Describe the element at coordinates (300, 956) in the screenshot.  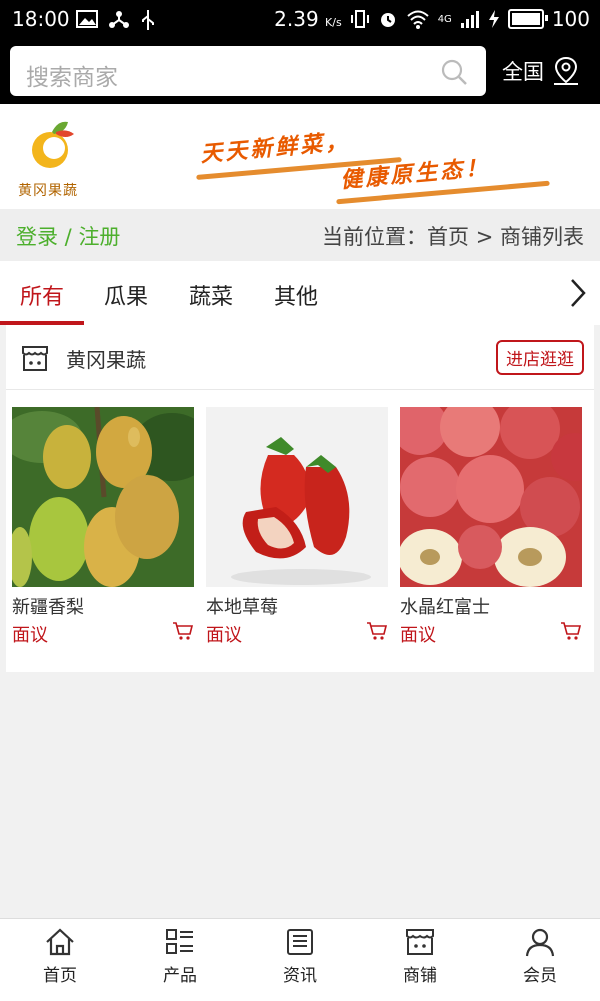
I see `nav-news: 资讯` at that location.